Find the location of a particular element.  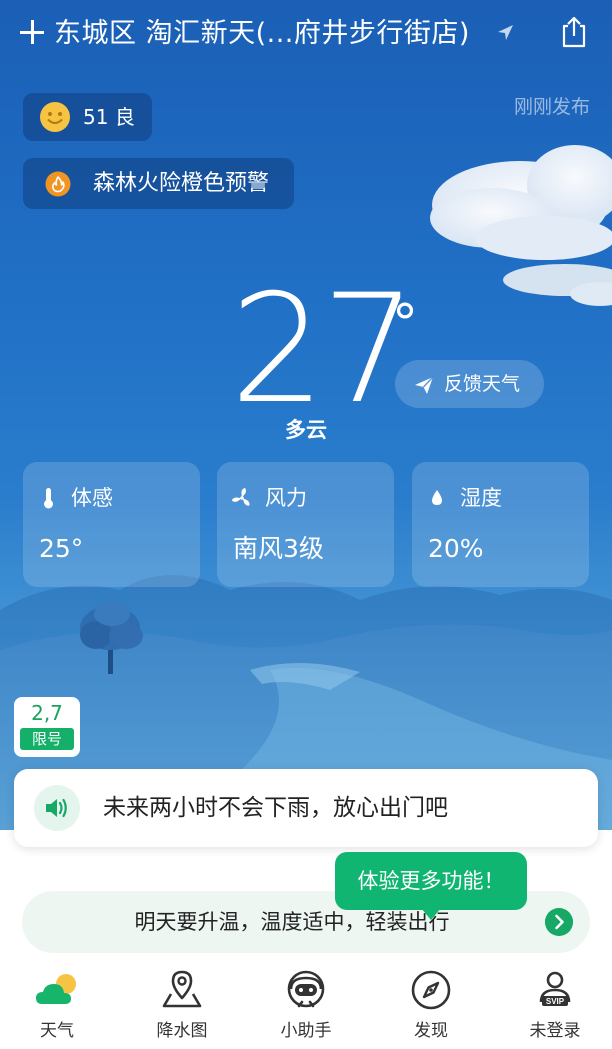

restriction-numbers: 2,7 is located at coordinates (47, 713).